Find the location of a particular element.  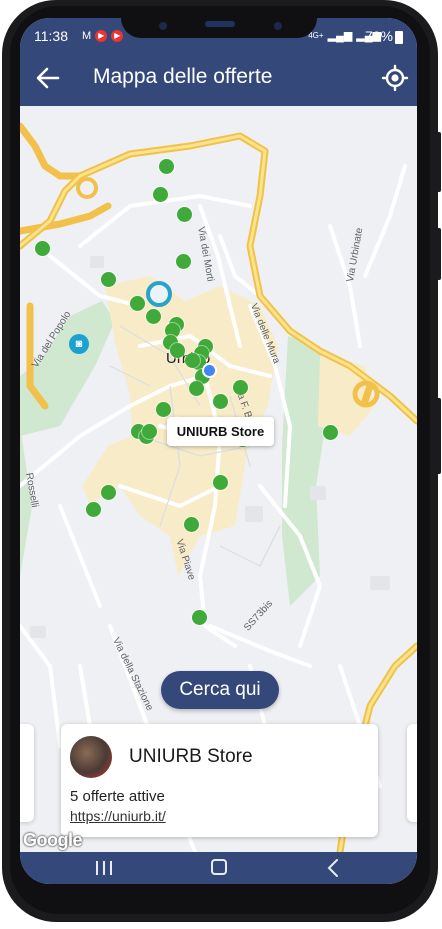

recent-apps-icon is located at coordinates (104, 868).